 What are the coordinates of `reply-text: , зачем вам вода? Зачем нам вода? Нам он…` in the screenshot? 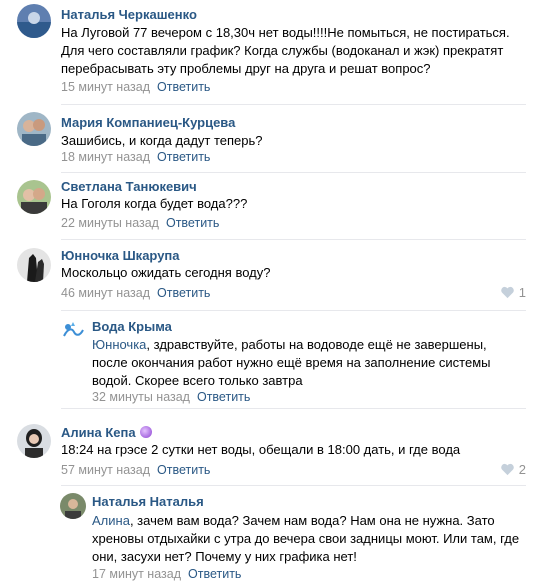 It's located at (306, 538).